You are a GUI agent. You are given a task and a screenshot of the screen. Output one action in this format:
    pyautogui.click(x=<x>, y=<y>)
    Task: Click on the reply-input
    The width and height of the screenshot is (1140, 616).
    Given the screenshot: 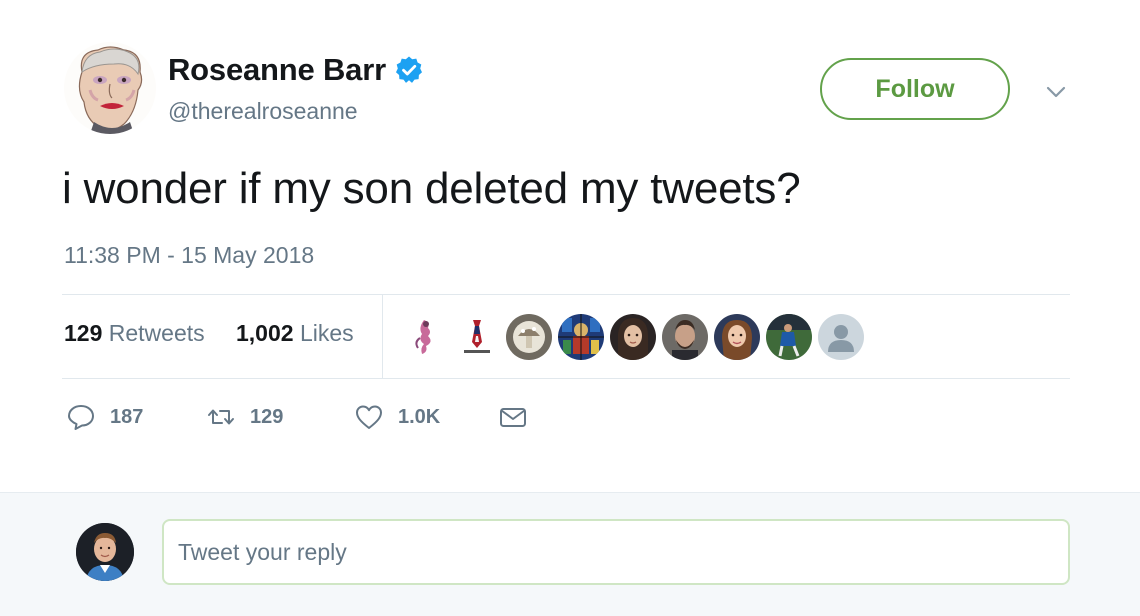 What is the action you would take?
    pyautogui.click(x=616, y=552)
    